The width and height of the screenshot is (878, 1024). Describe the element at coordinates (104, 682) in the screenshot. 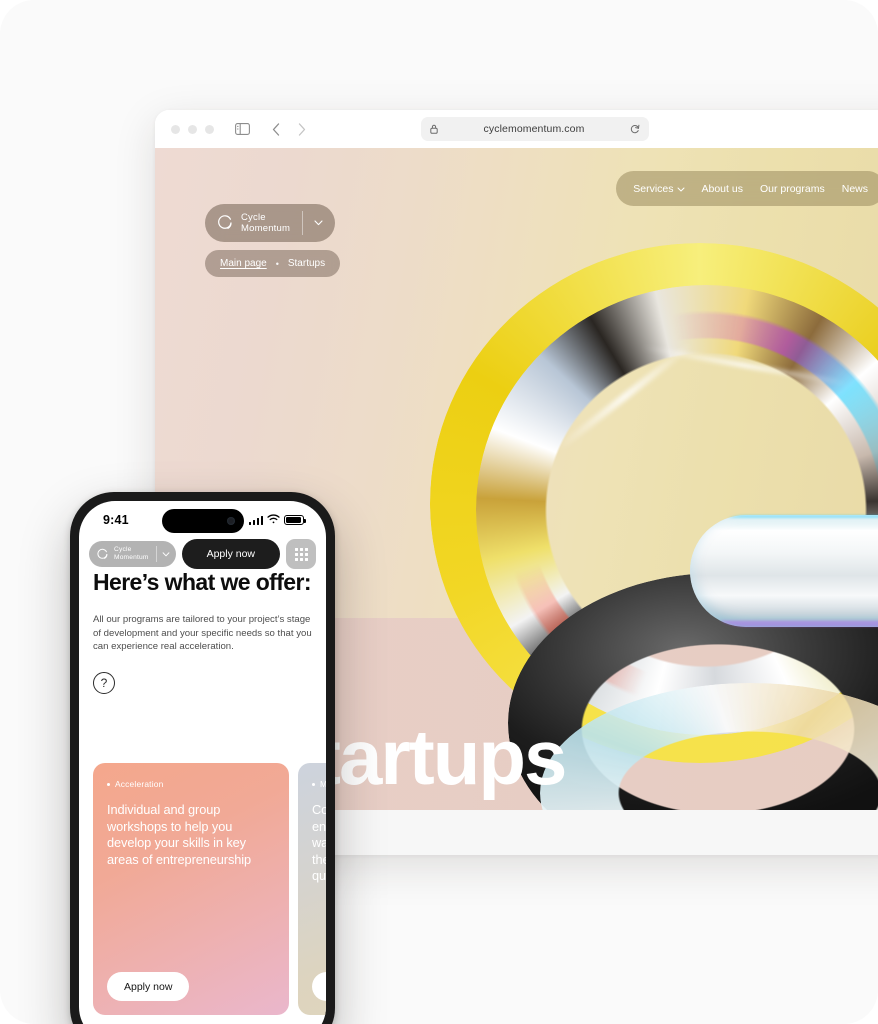

I see `question-circle-icon: ?` at that location.